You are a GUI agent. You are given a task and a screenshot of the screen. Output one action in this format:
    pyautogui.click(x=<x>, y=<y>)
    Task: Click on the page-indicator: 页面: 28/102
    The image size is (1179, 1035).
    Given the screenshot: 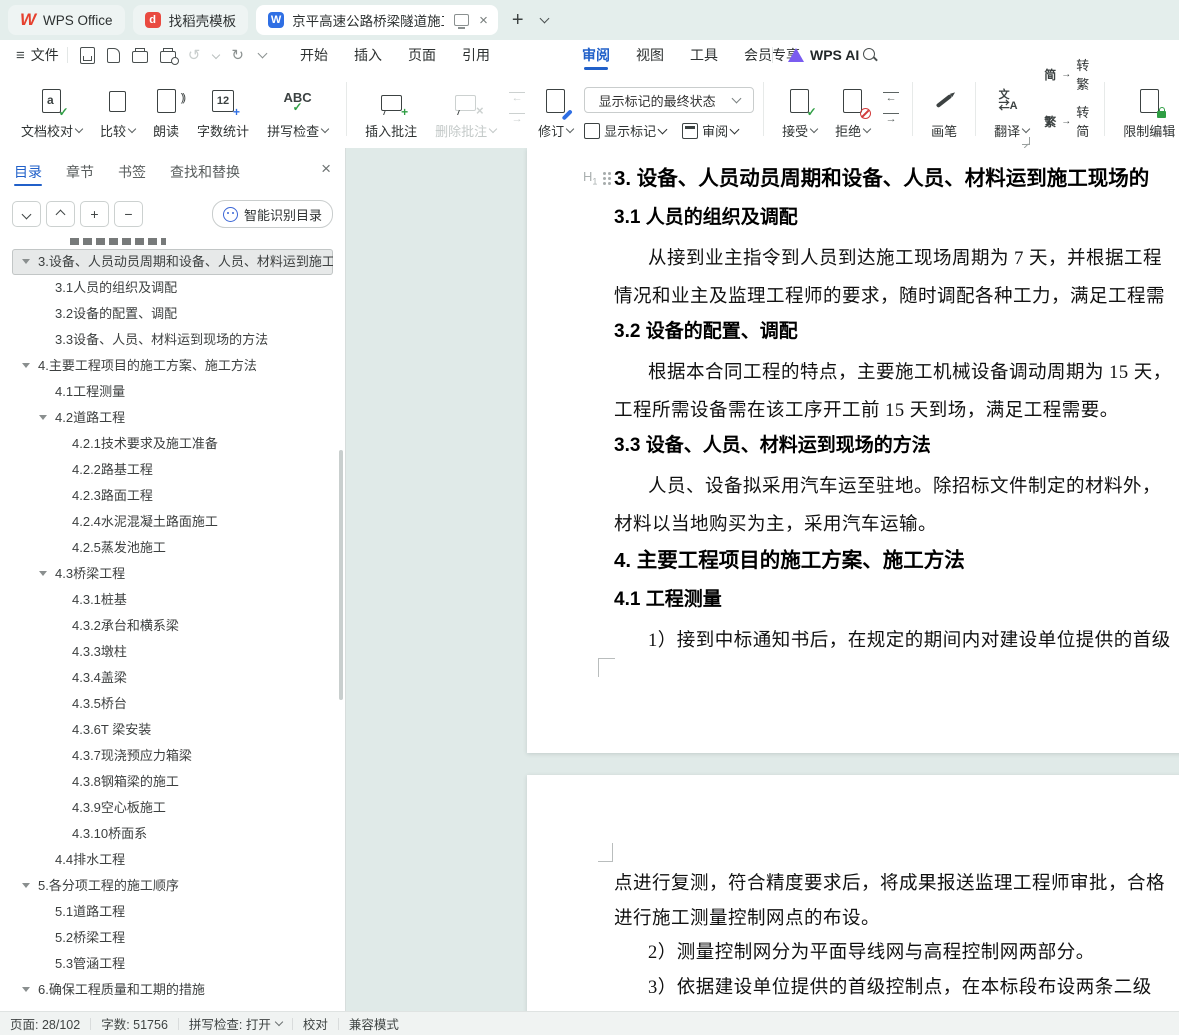 What is the action you would take?
    pyautogui.click(x=45, y=1023)
    